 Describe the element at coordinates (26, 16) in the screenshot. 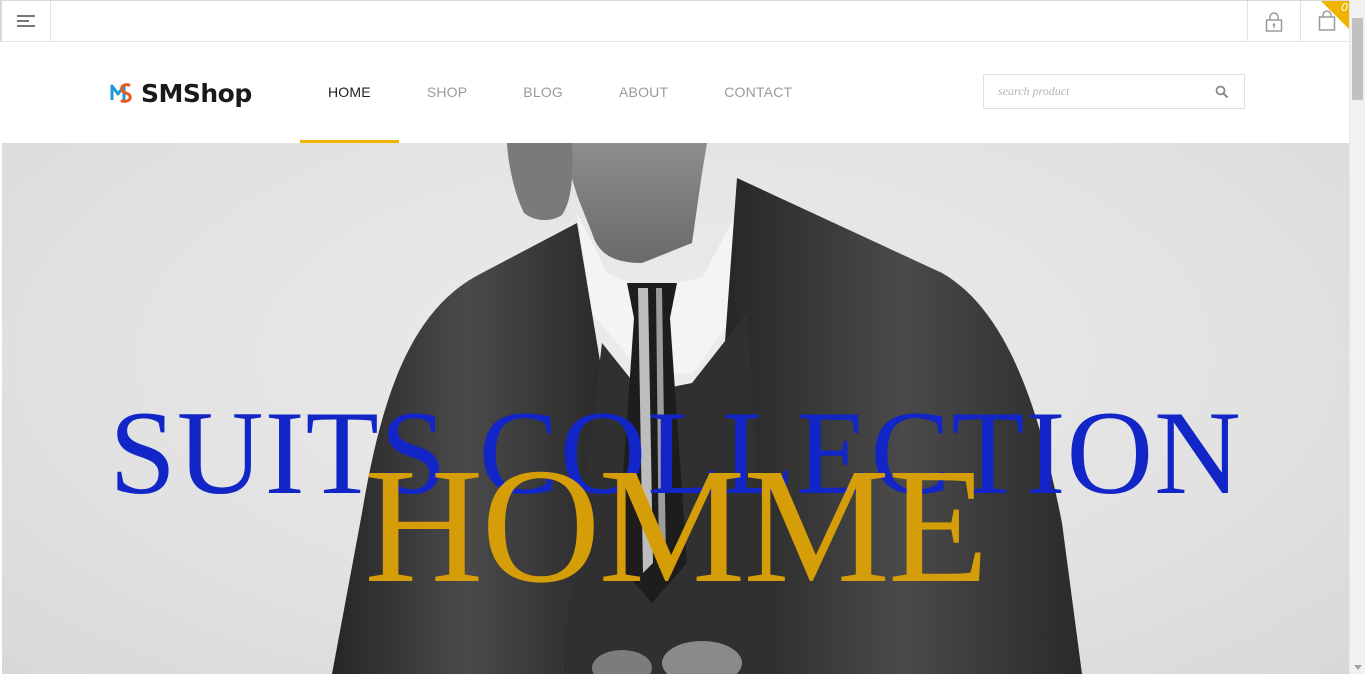

I see `hamburger-menu-icon` at that location.